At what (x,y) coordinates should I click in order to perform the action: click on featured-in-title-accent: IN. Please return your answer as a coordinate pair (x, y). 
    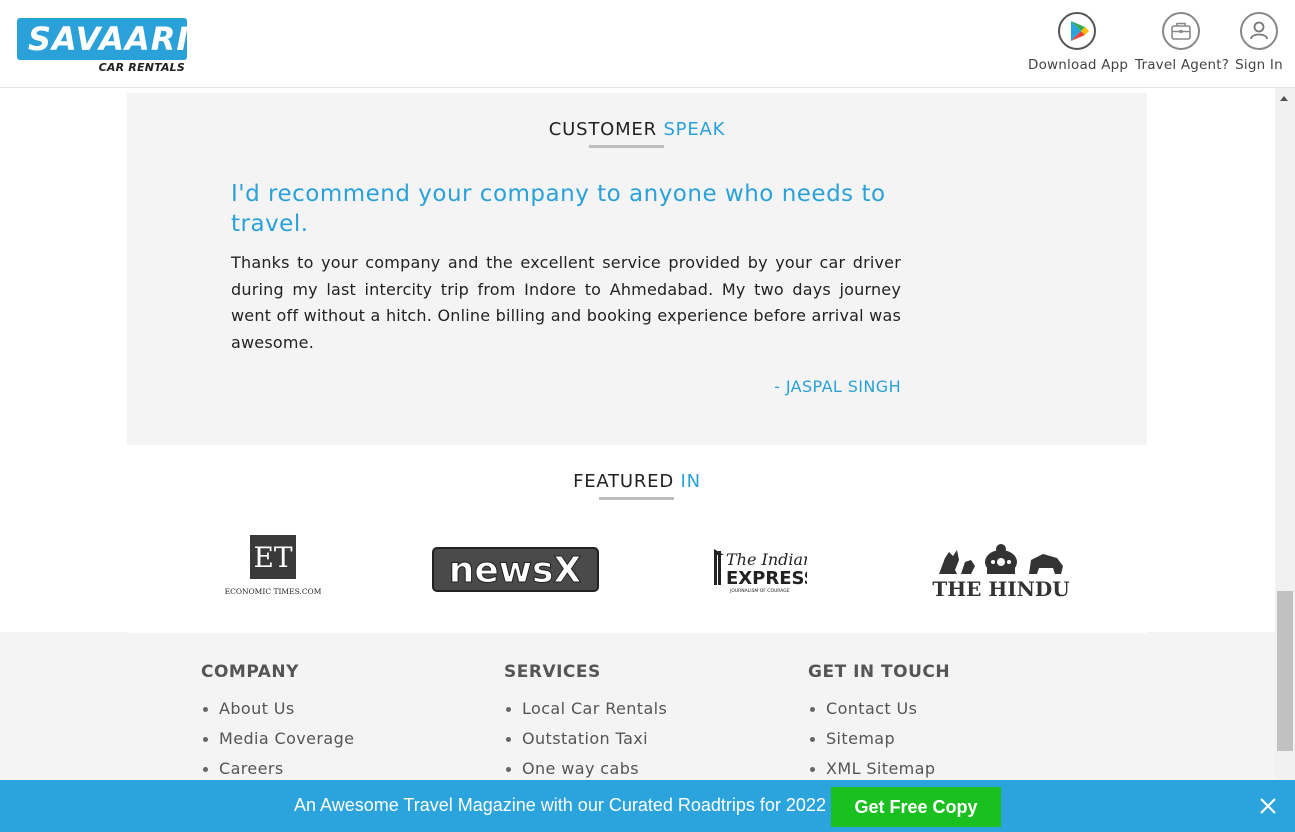
    Looking at the image, I should click on (690, 481).